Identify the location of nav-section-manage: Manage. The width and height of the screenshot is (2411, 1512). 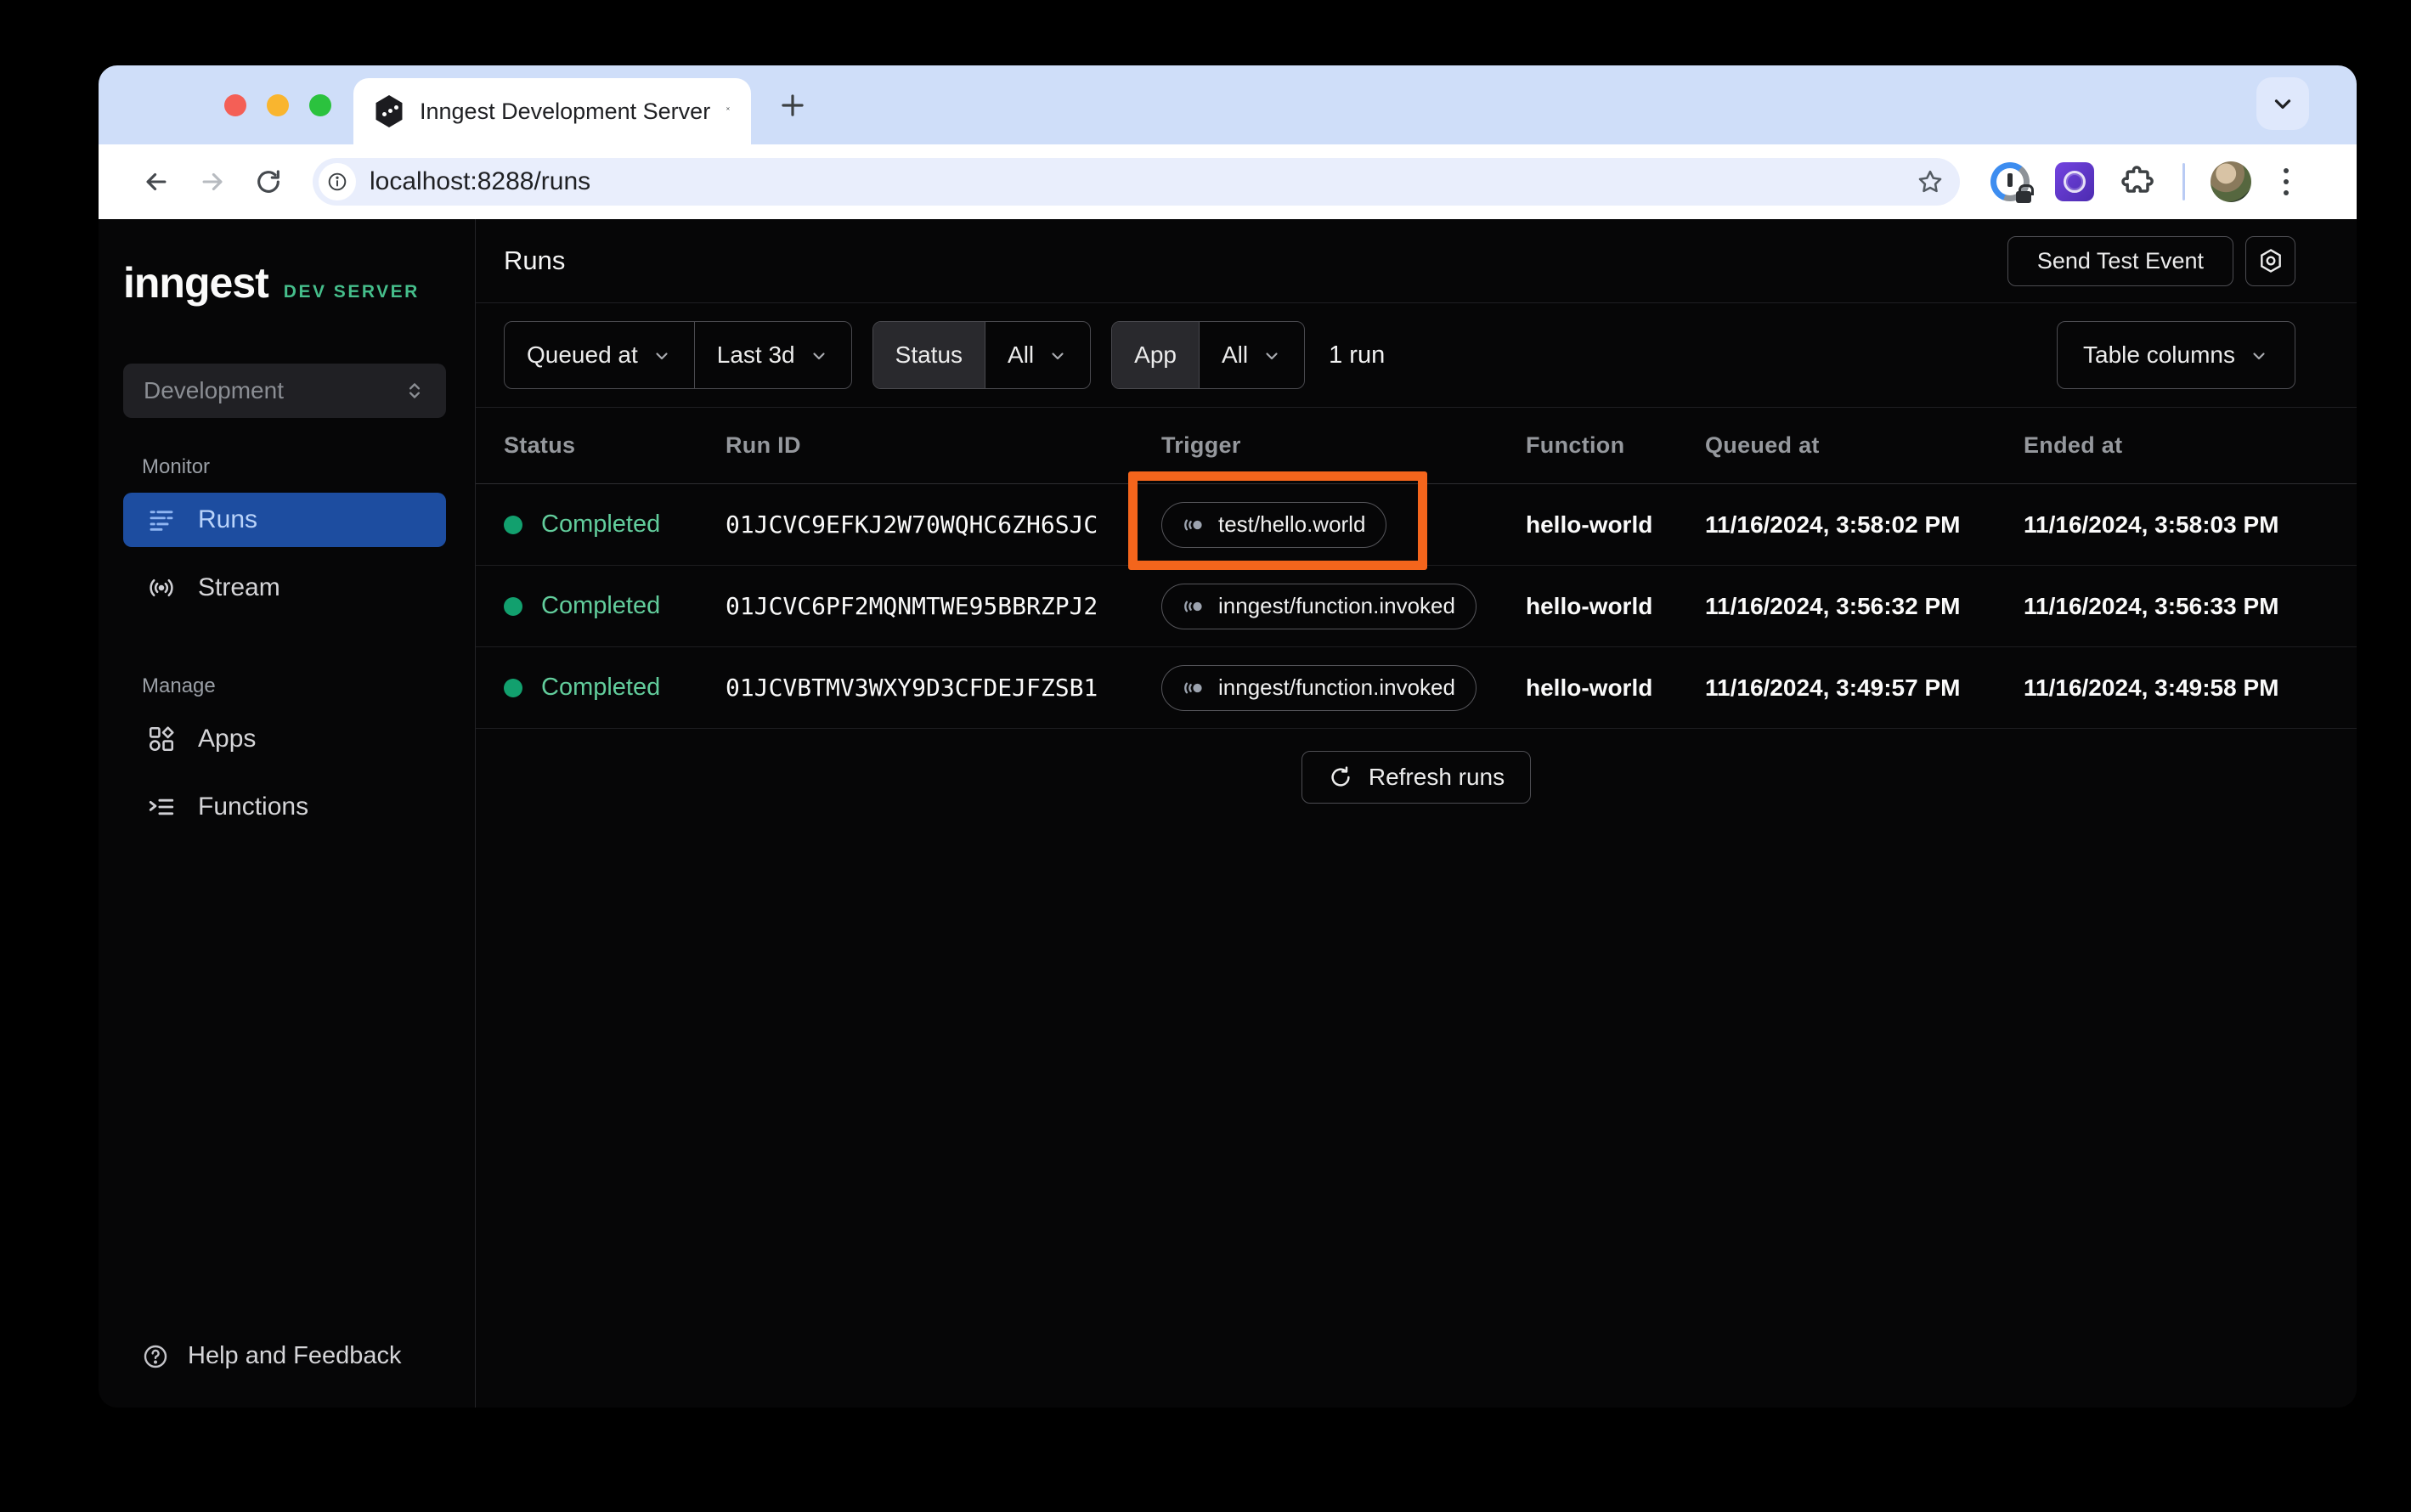
(179, 685).